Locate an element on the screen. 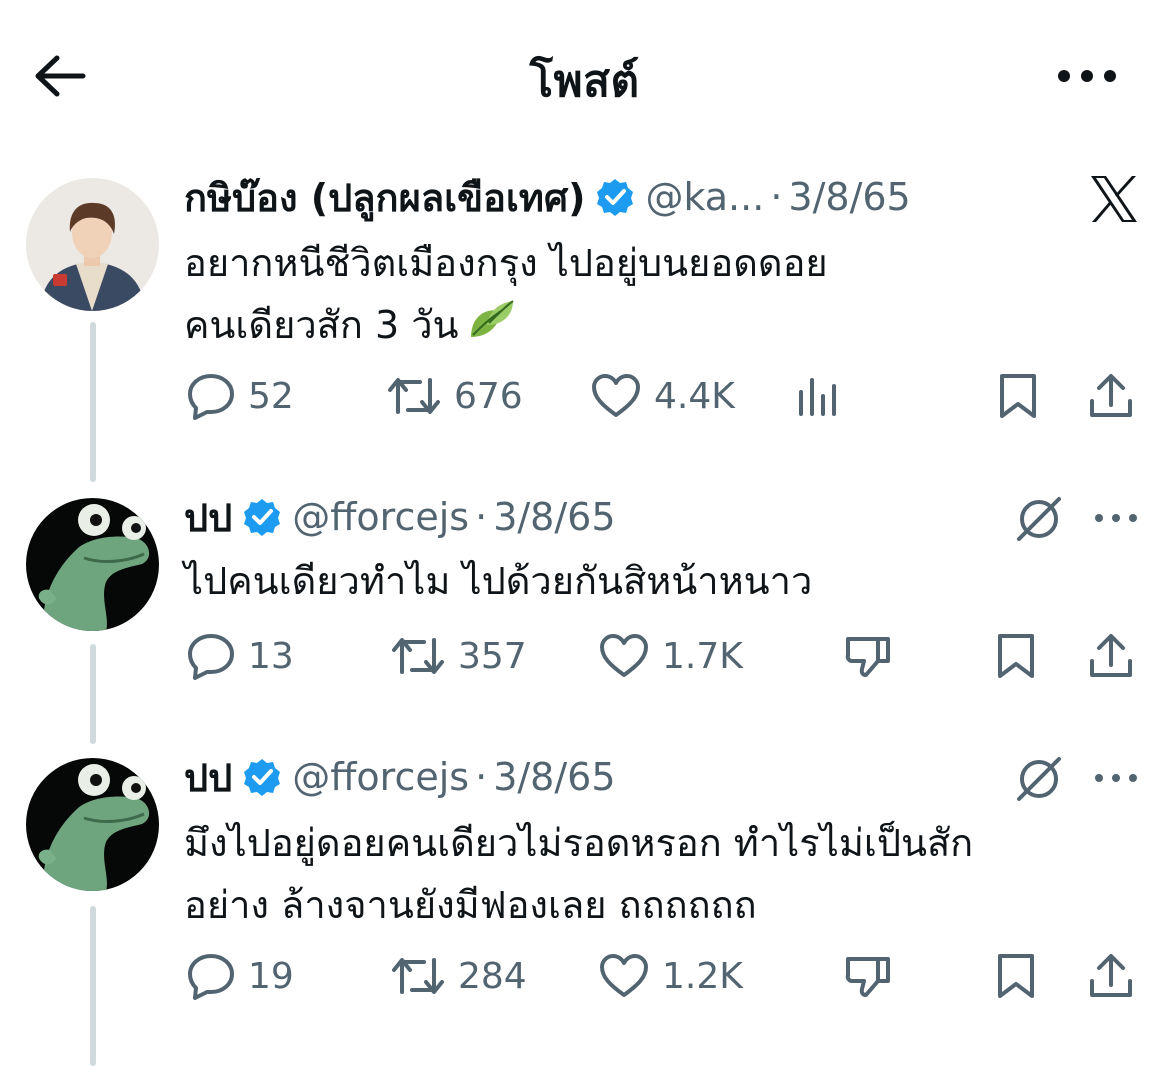  post-text: ไปคนเดียวทำไม ไปด้วยกันสิหน้าหนาว is located at coordinates (498, 581).